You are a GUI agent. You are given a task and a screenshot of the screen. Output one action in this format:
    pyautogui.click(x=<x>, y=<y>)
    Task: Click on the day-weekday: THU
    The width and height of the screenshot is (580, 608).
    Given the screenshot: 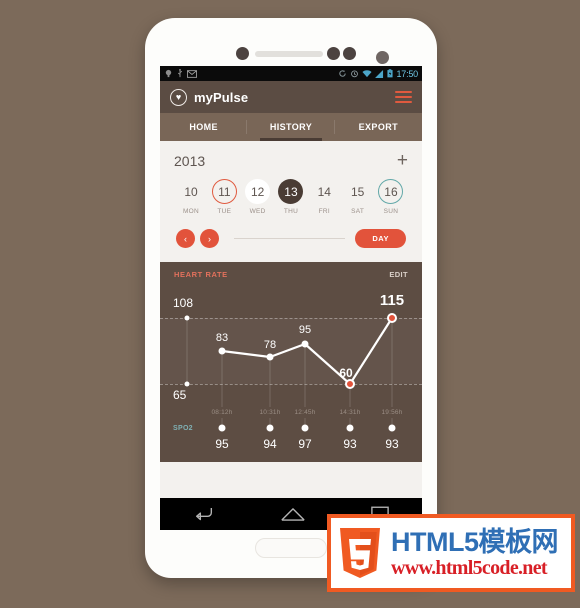 What is the action you would take?
    pyautogui.click(x=291, y=211)
    